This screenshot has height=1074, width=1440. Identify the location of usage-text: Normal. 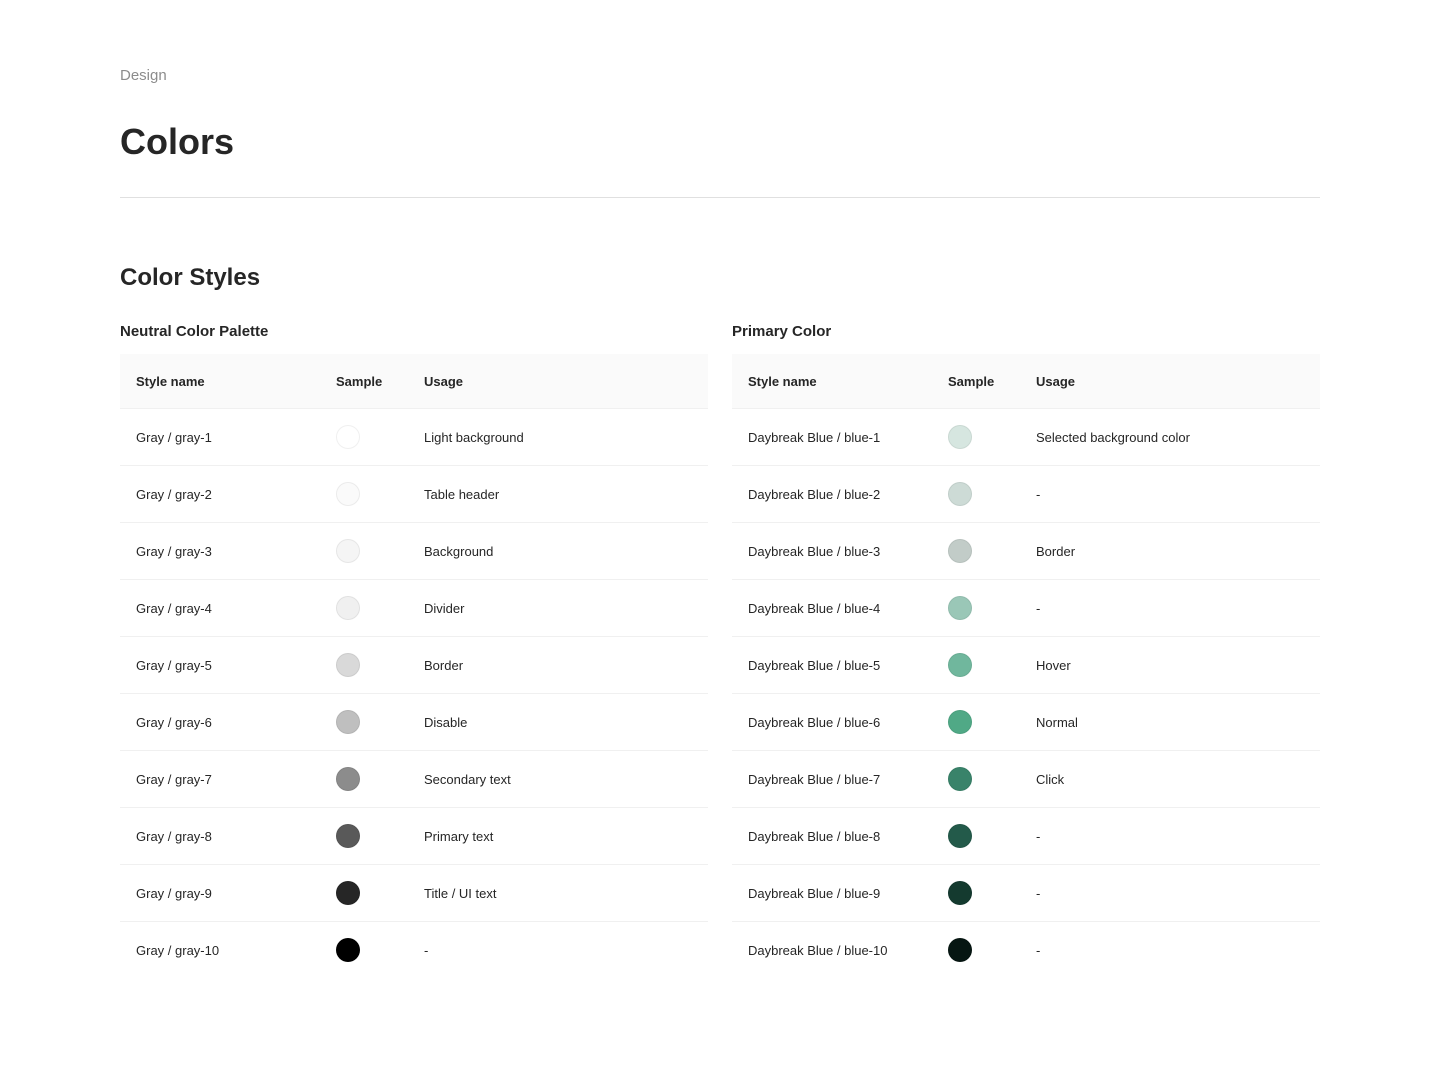
(1057, 722).